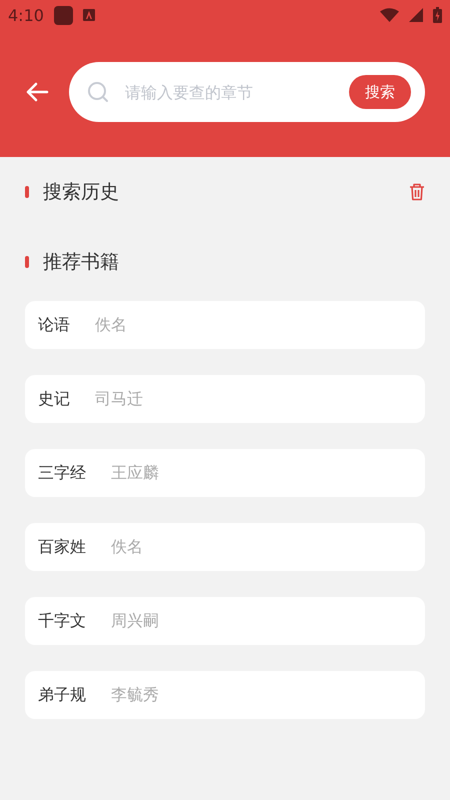 The height and width of the screenshot is (800, 450). What do you see at coordinates (389, 15) in the screenshot?
I see `wifi-icon` at bounding box center [389, 15].